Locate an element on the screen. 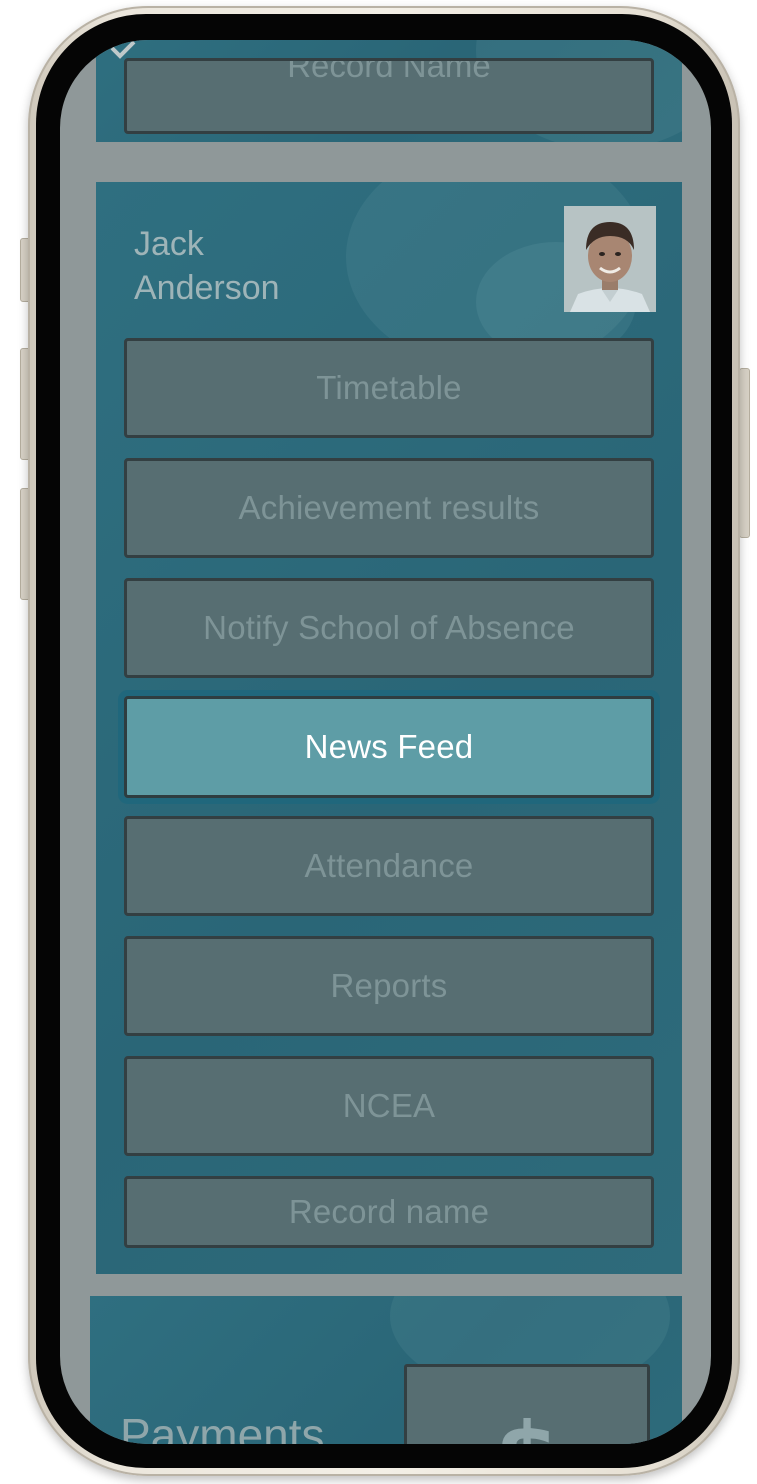 The height and width of the screenshot is (1484, 757). achievement-results-button: Achievement results is located at coordinates (389, 508).